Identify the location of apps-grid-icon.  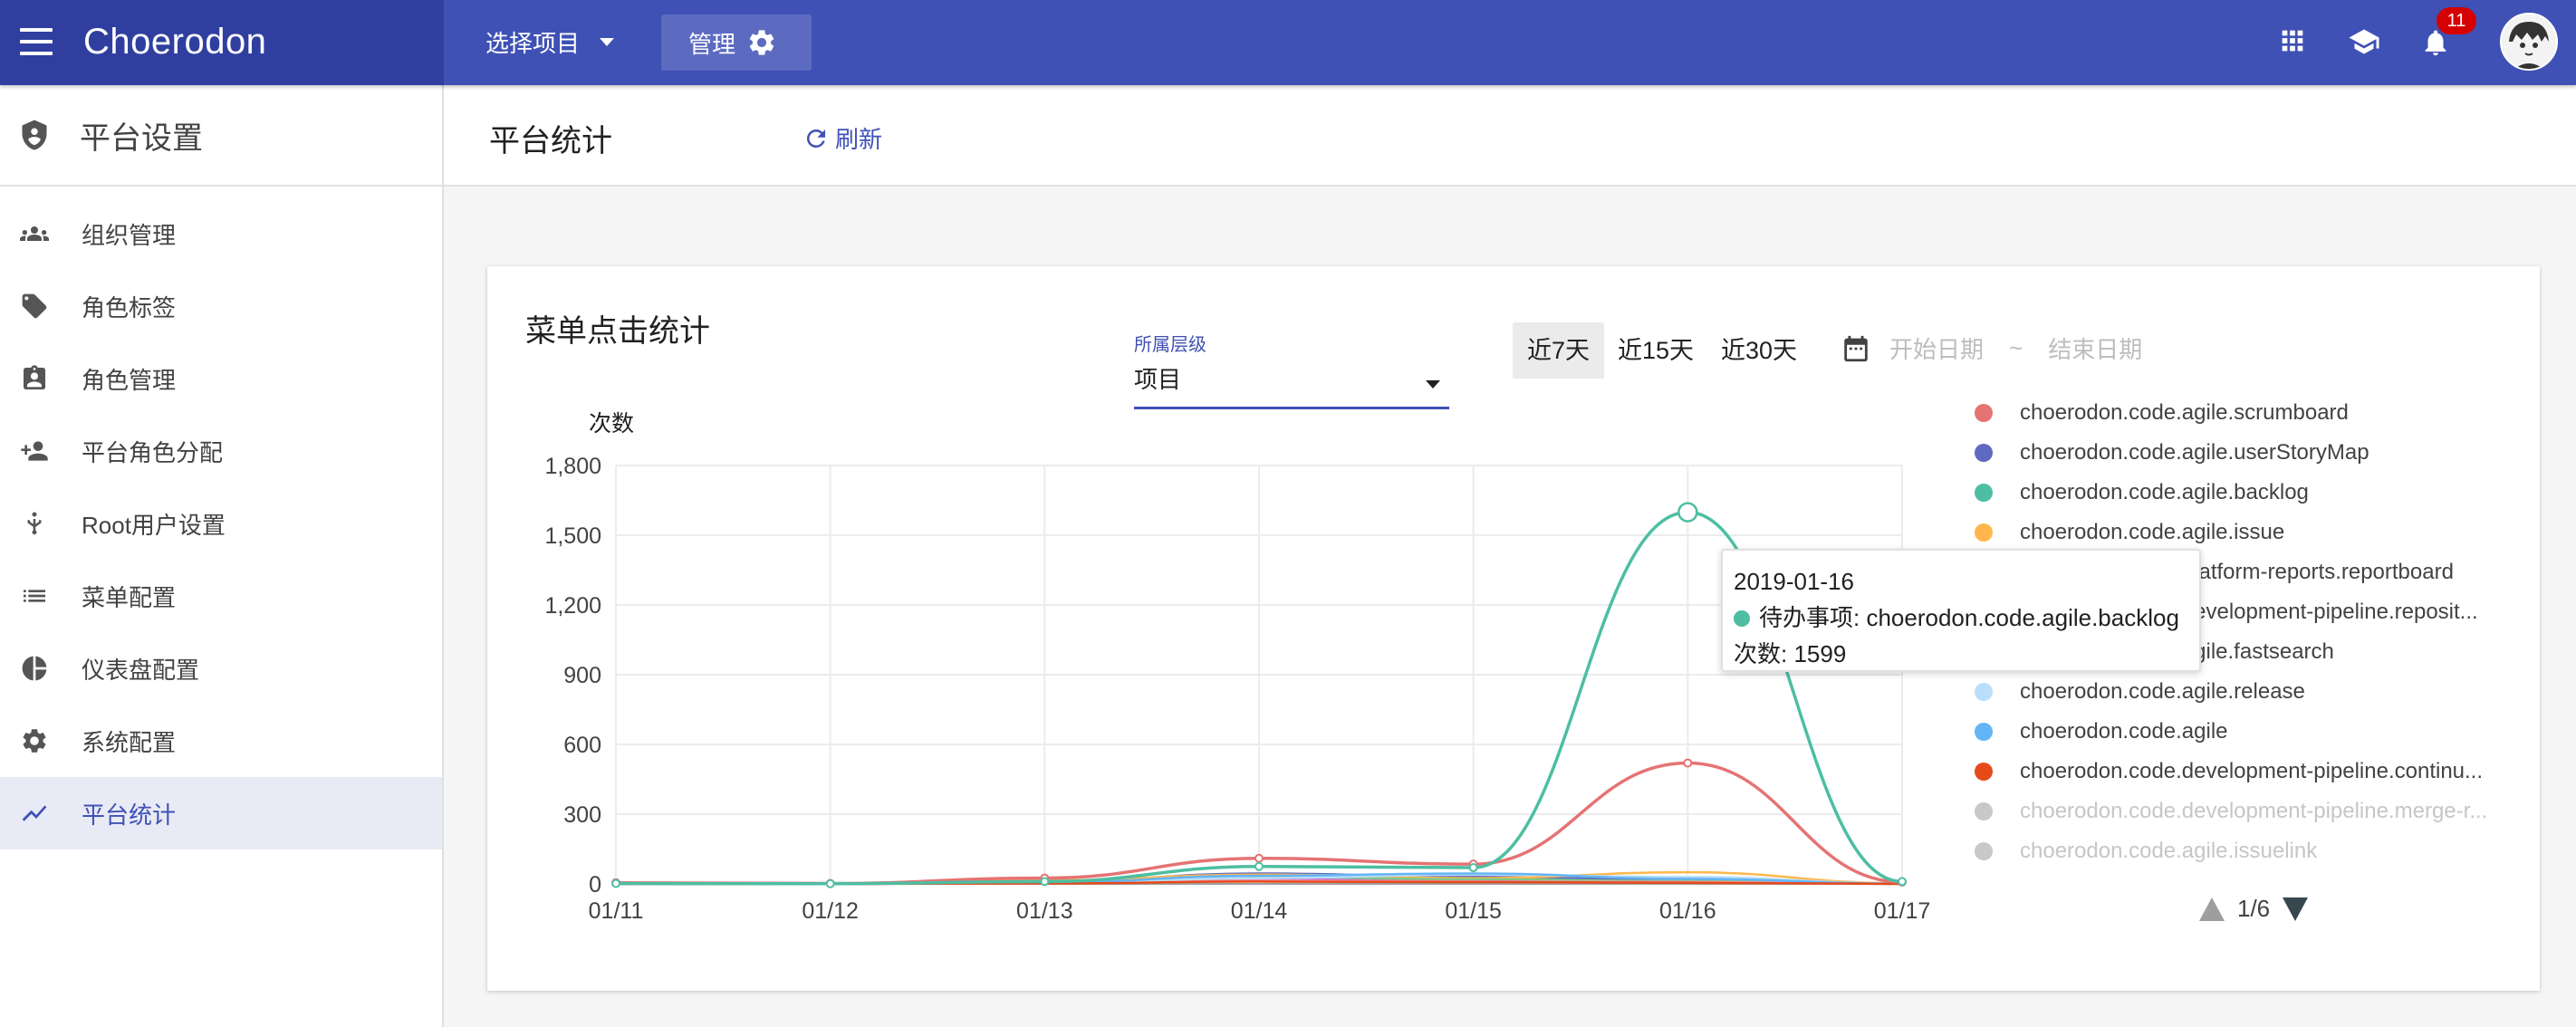
(2292, 40).